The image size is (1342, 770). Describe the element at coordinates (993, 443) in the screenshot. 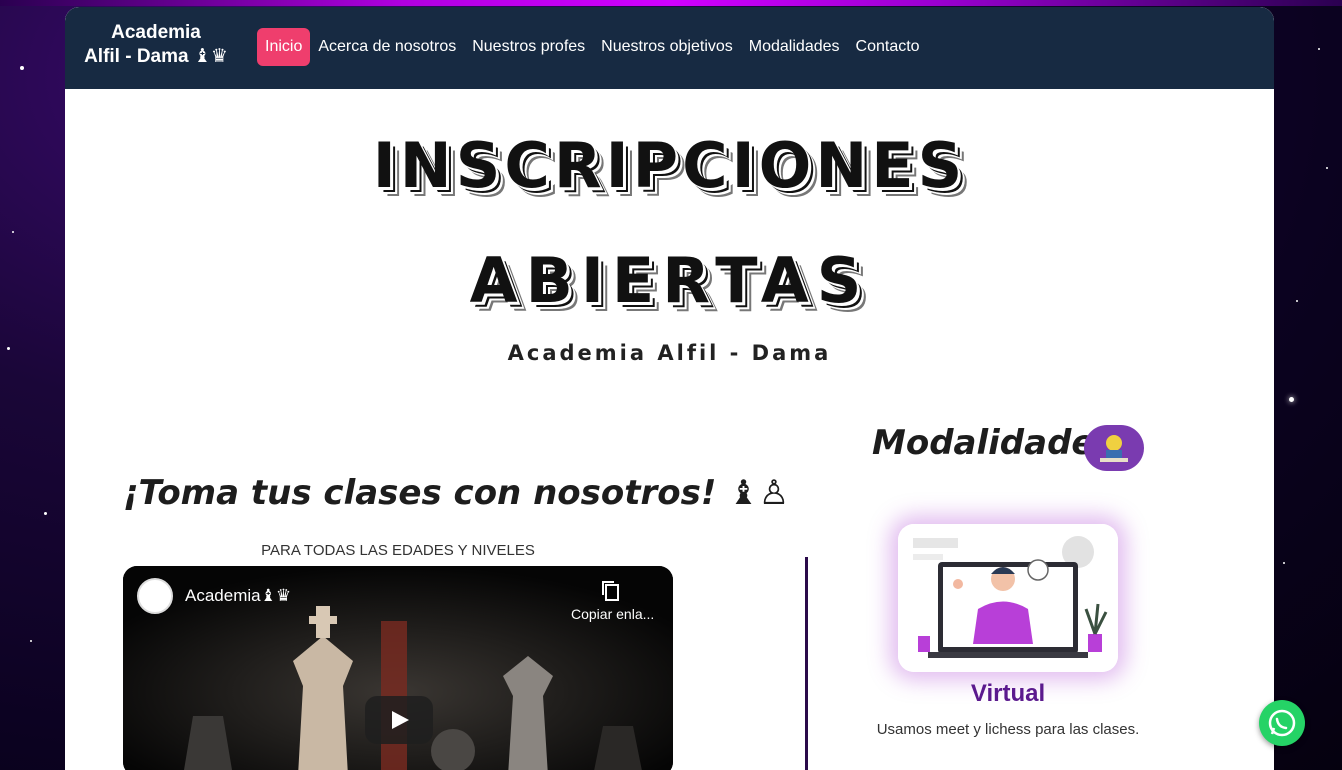

I see `modalidades-heading: Modalidades` at that location.